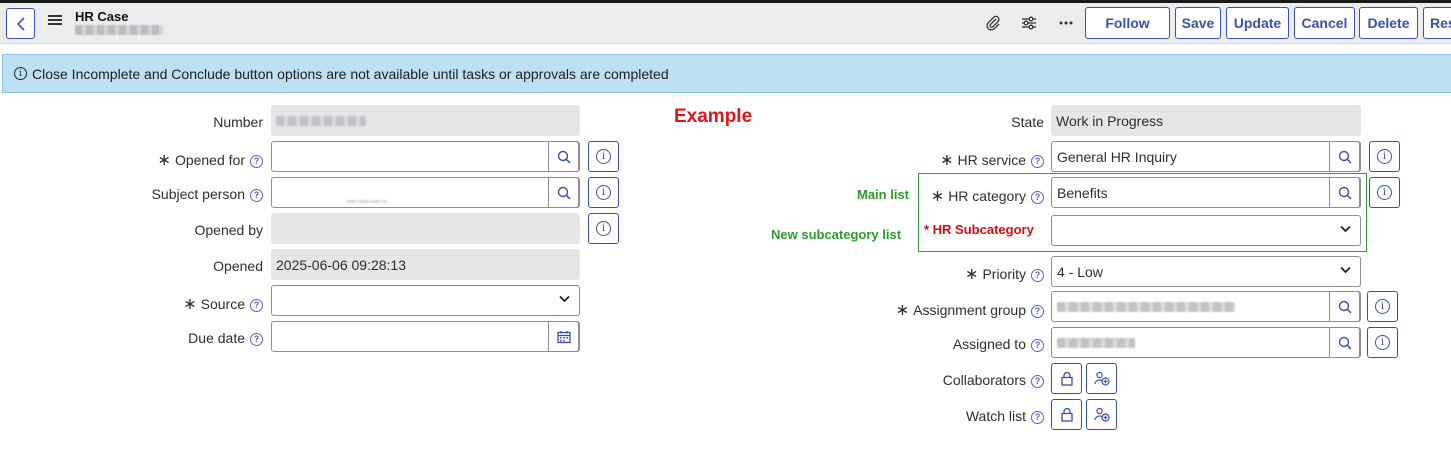 Image resolution: width=1451 pixels, height=457 pixels. What do you see at coordinates (210, 160) in the screenshot?
I see `opened-for-label: ∗ Opened for?` at bounding box center [210, 160].